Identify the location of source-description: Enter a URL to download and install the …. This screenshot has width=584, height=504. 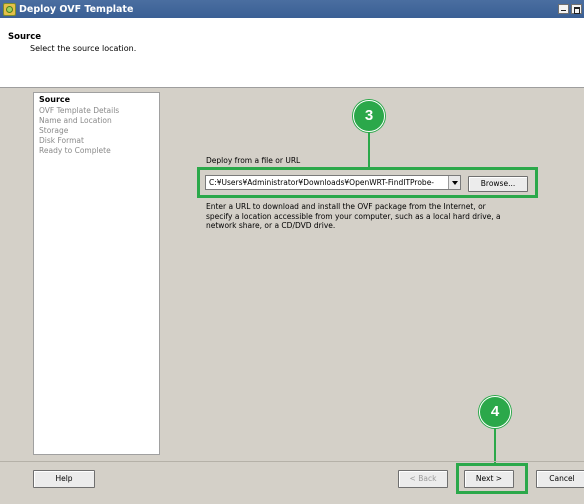
(366, 216).